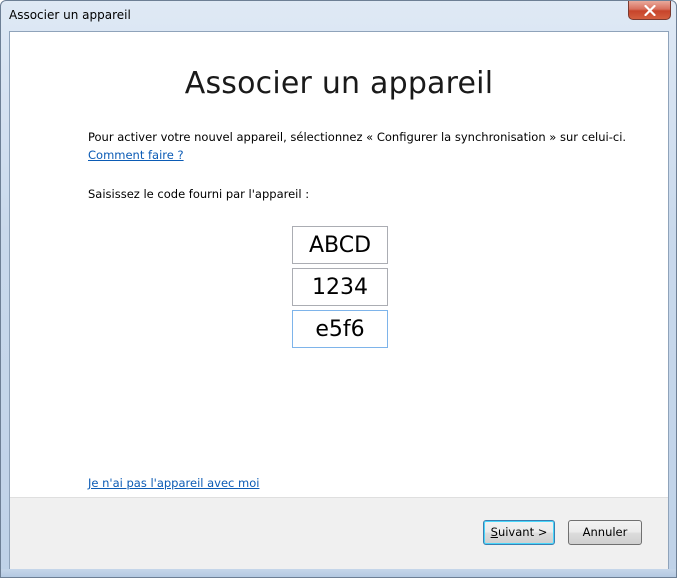 The width and height of the screenshot is (677, 578). I want to click on next-button-accelerator: S, so click(494, 532).